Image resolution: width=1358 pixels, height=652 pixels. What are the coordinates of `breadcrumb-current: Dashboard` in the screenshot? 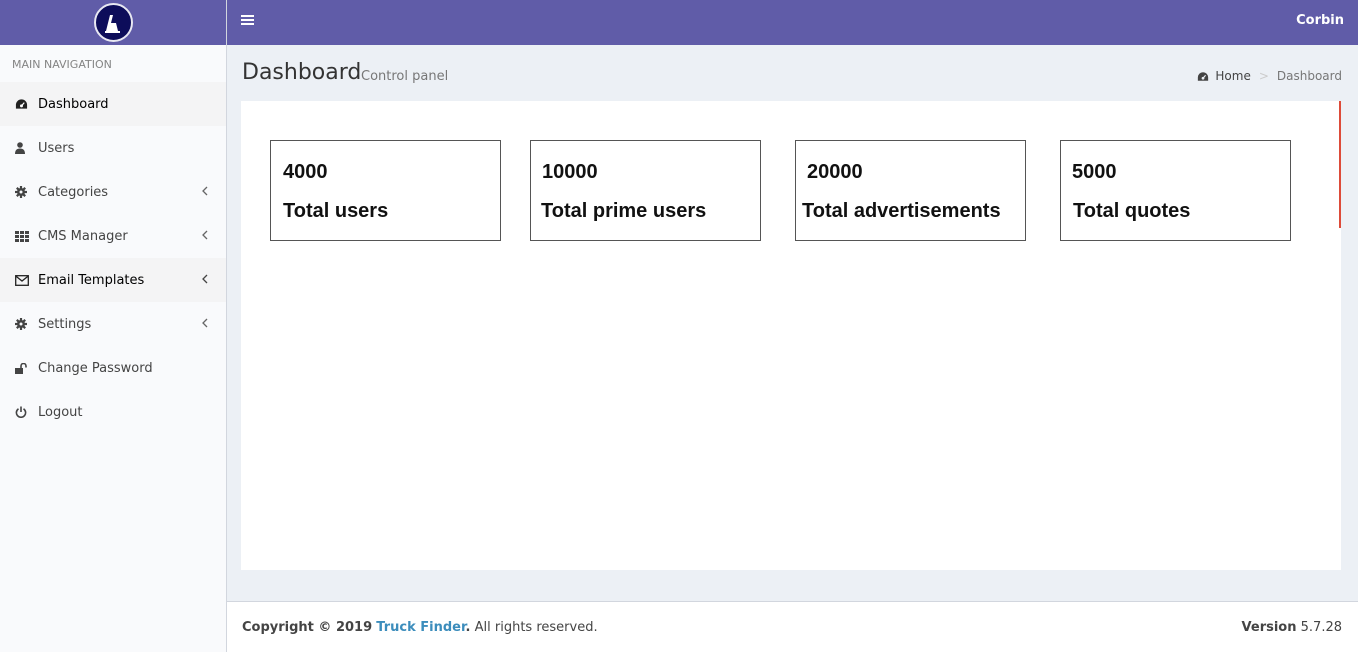 It's located at (1309, 76).